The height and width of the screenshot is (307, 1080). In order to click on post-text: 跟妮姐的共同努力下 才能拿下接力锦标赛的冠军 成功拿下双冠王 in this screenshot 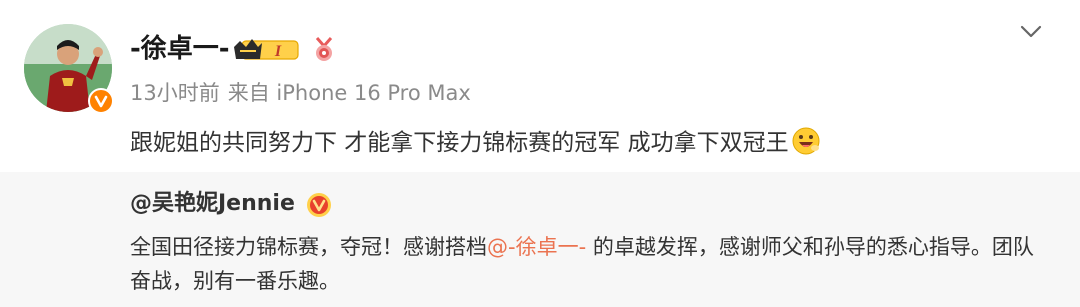, I will do `click(475, 142)`.